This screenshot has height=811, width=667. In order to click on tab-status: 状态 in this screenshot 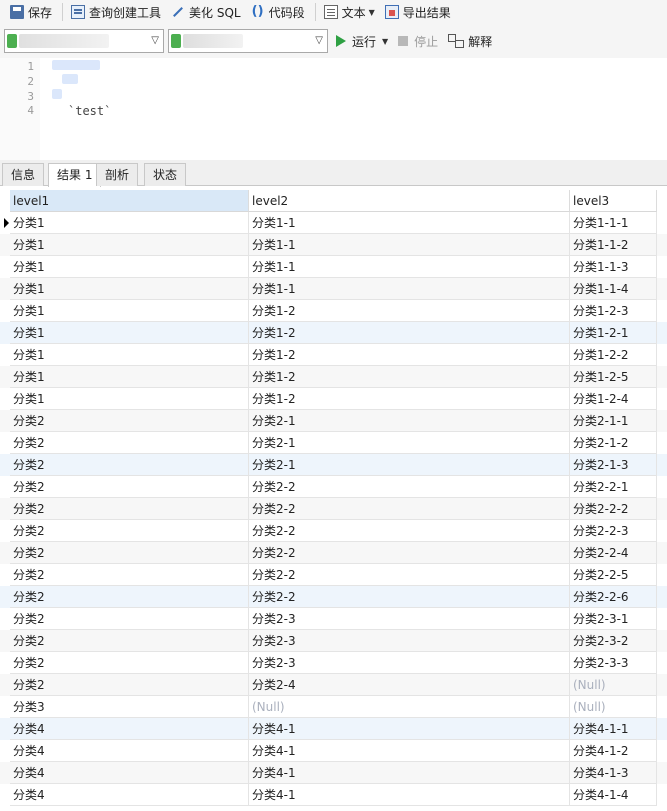, I will do `click(165, 174)`.